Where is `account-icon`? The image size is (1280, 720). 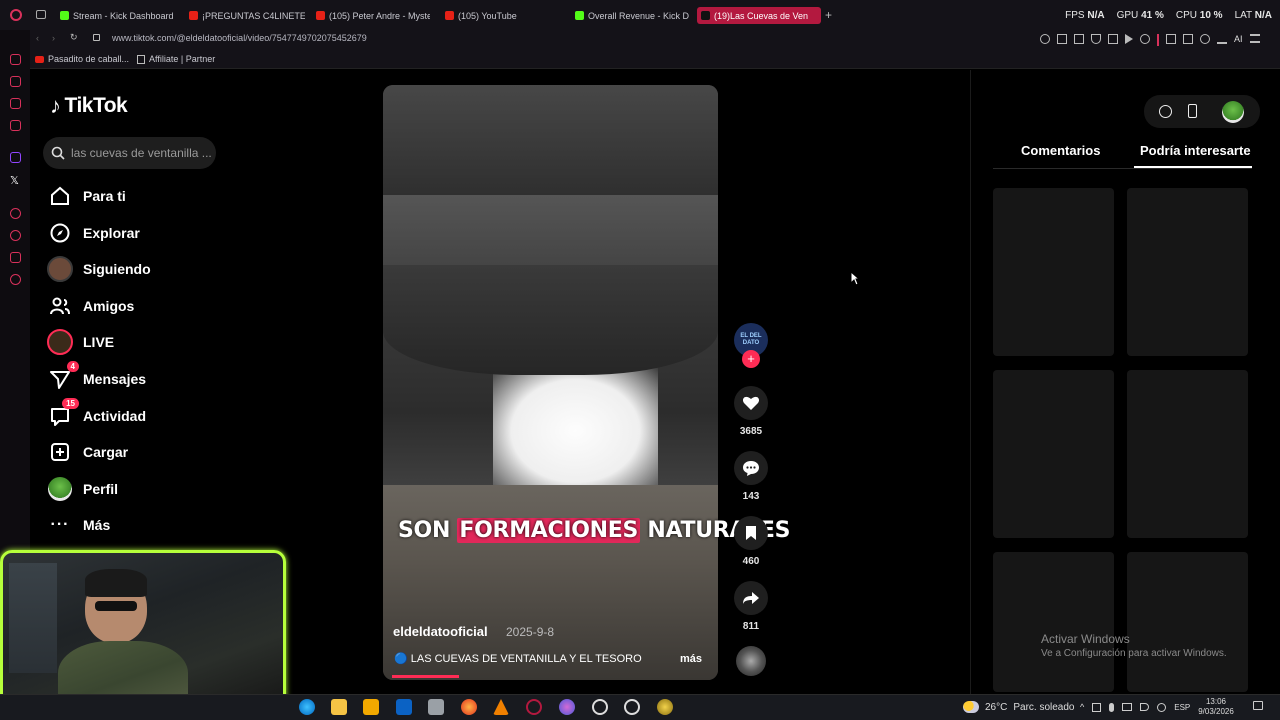 account-icon is located at coordinates (1205, 39).